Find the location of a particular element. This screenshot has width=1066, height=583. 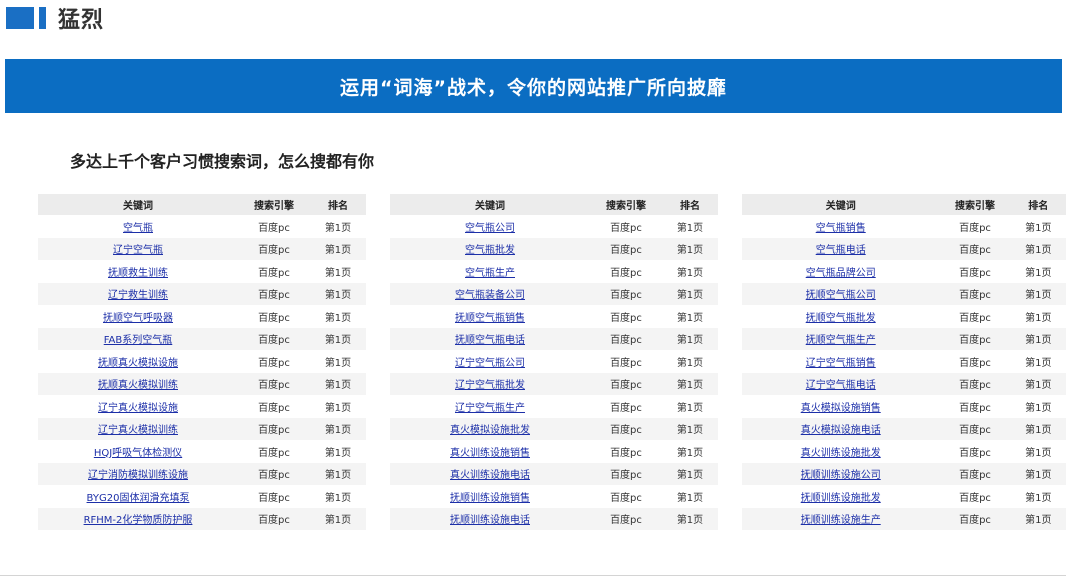

table-row: BYG20固体润滑充填泵 百度pc 第1页 is located at coordinates (202, 496).